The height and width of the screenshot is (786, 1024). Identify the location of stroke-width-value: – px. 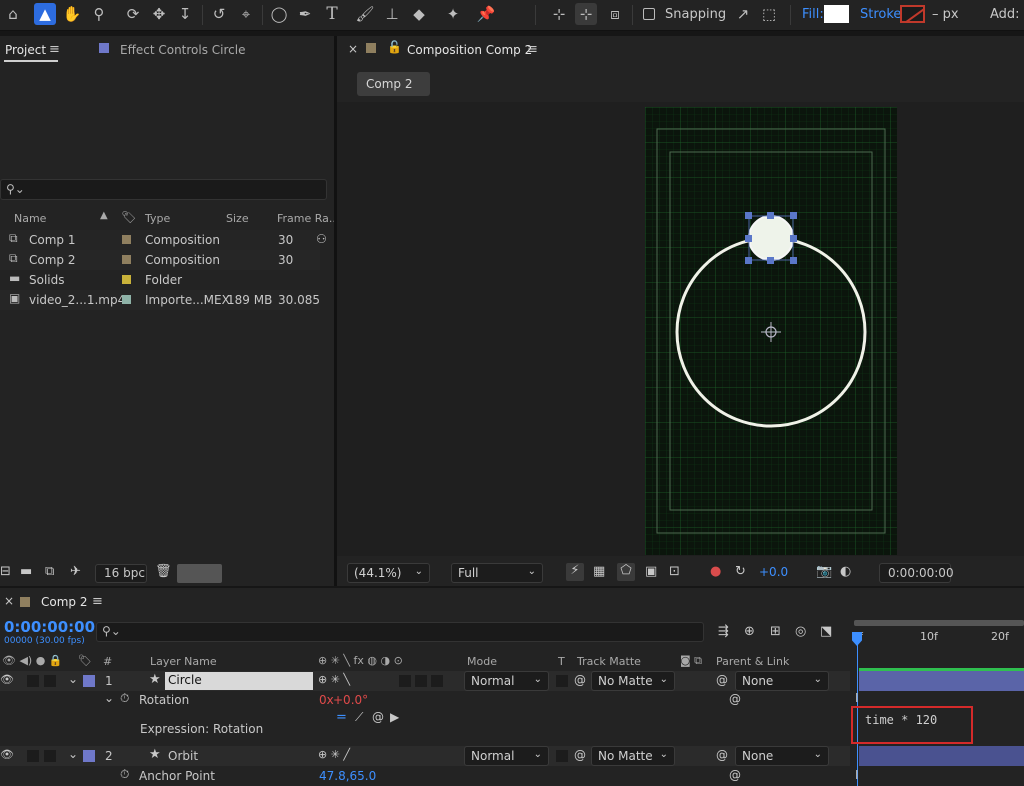
(945, 14).